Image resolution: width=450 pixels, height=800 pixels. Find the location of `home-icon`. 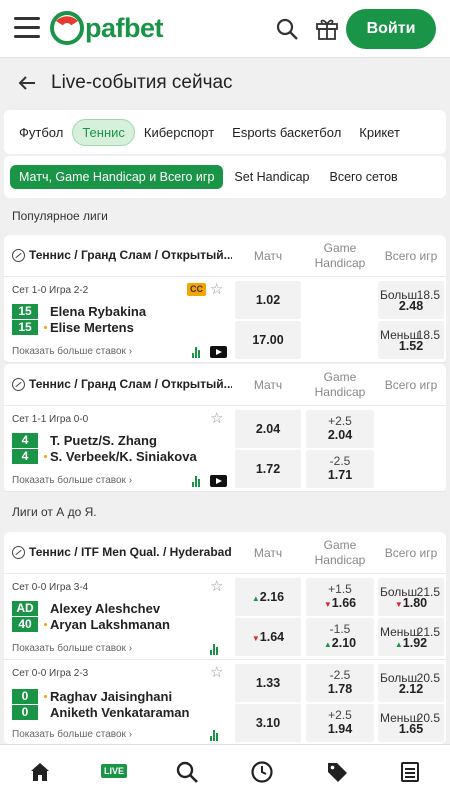

home-icon is located at coordinates (40, 772).